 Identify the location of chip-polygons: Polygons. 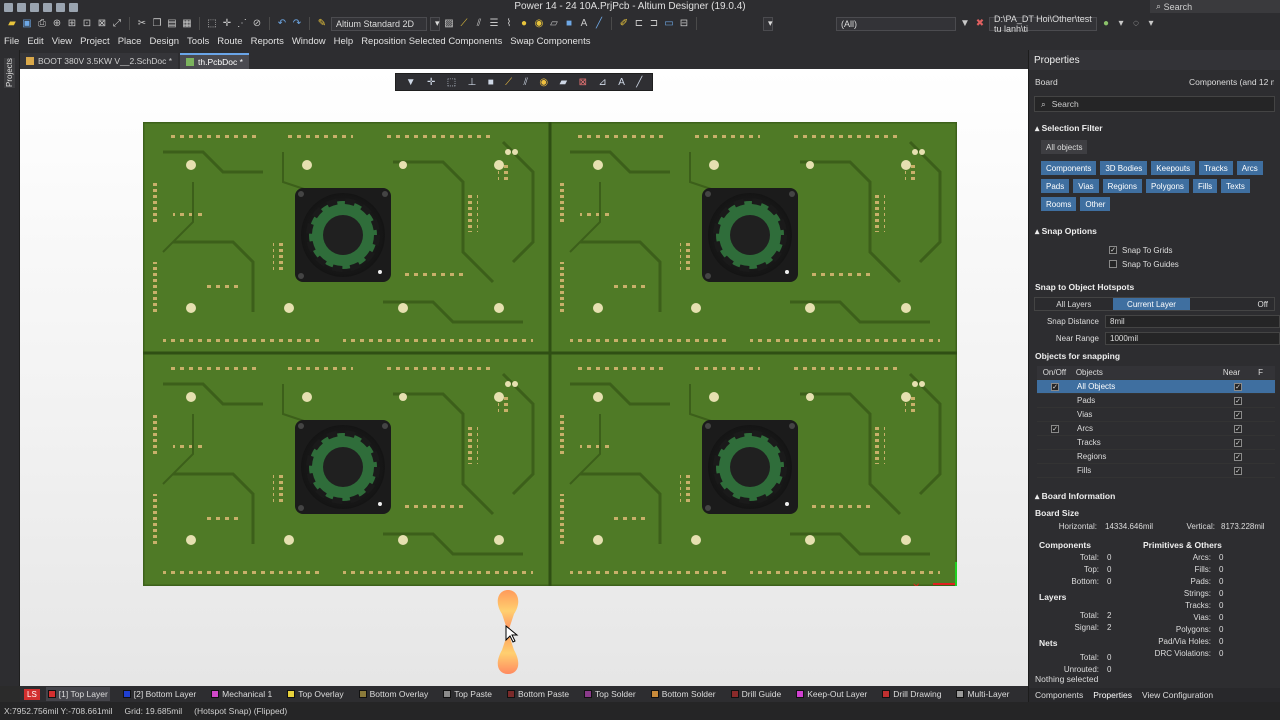
(1167, 186).